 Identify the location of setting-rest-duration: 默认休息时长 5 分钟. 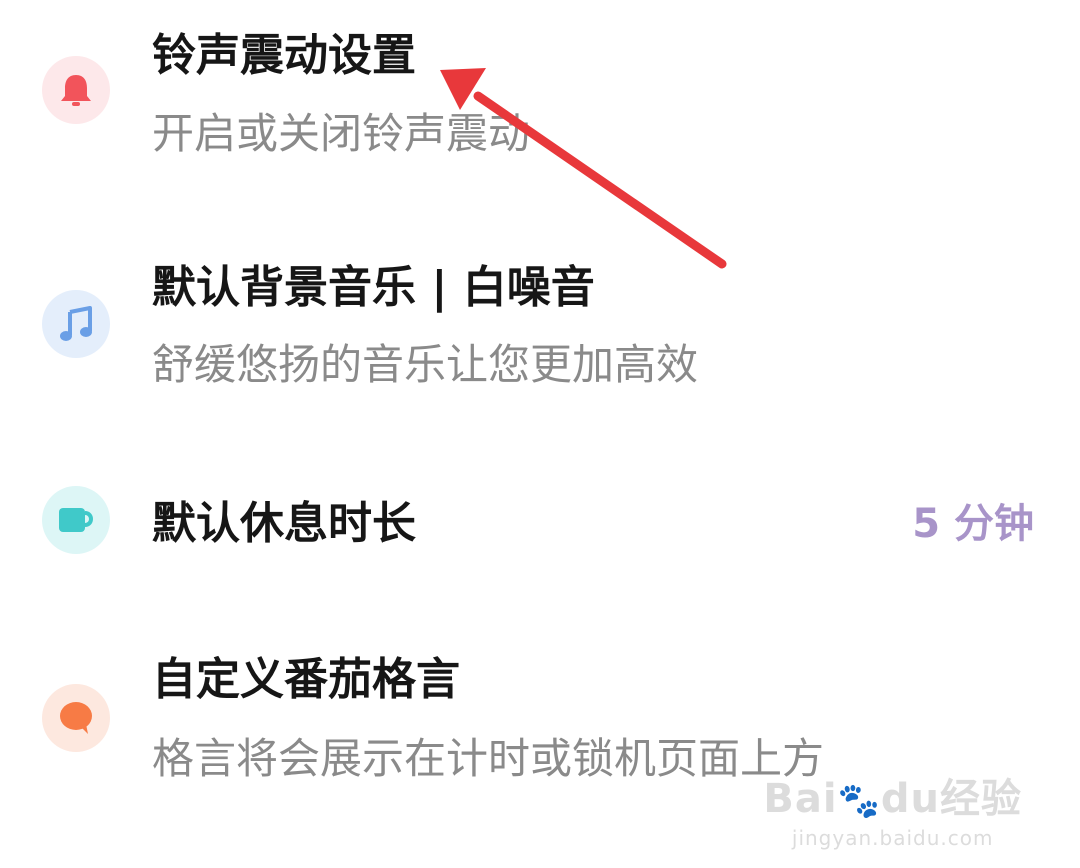
(540, 525).